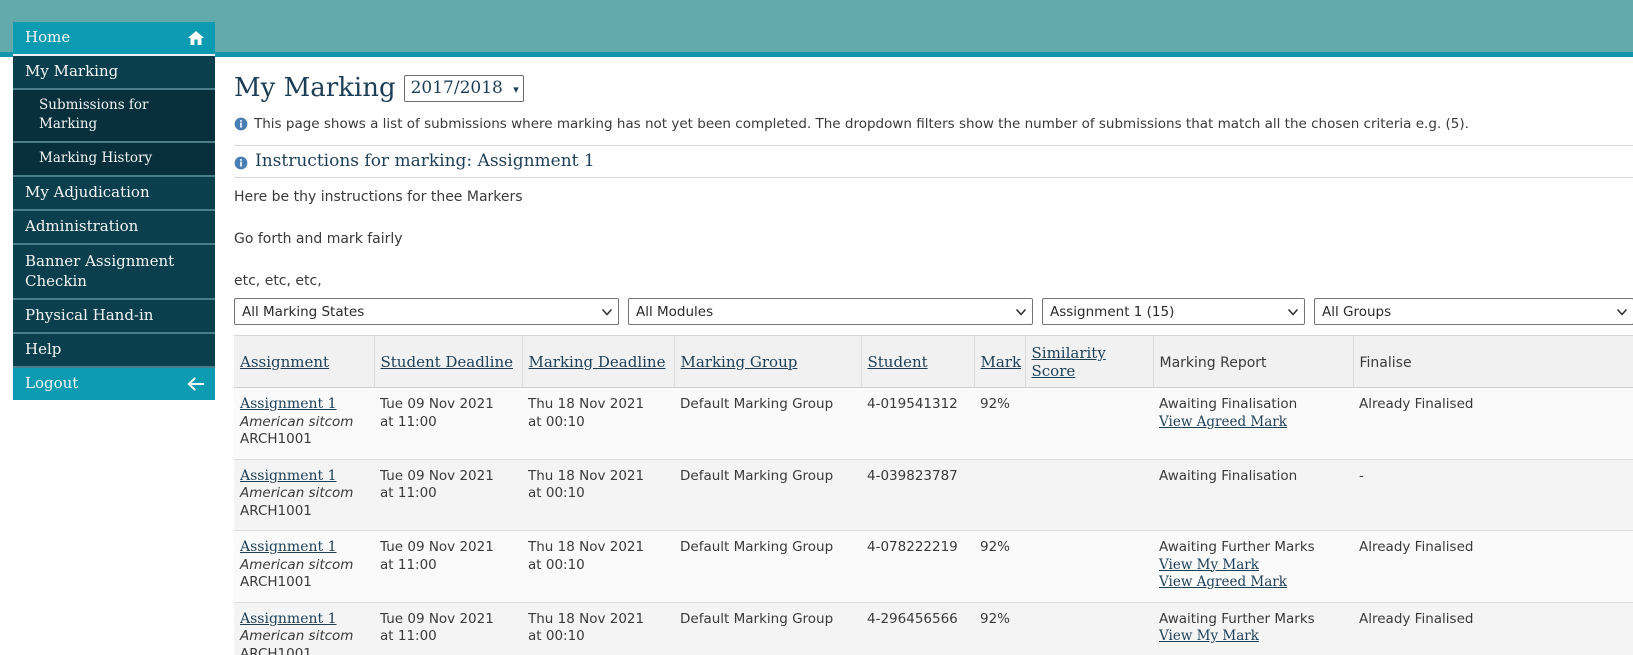 This screenshot has width=1633, height=655. I want to click on cell-mark, so click(999, 495).